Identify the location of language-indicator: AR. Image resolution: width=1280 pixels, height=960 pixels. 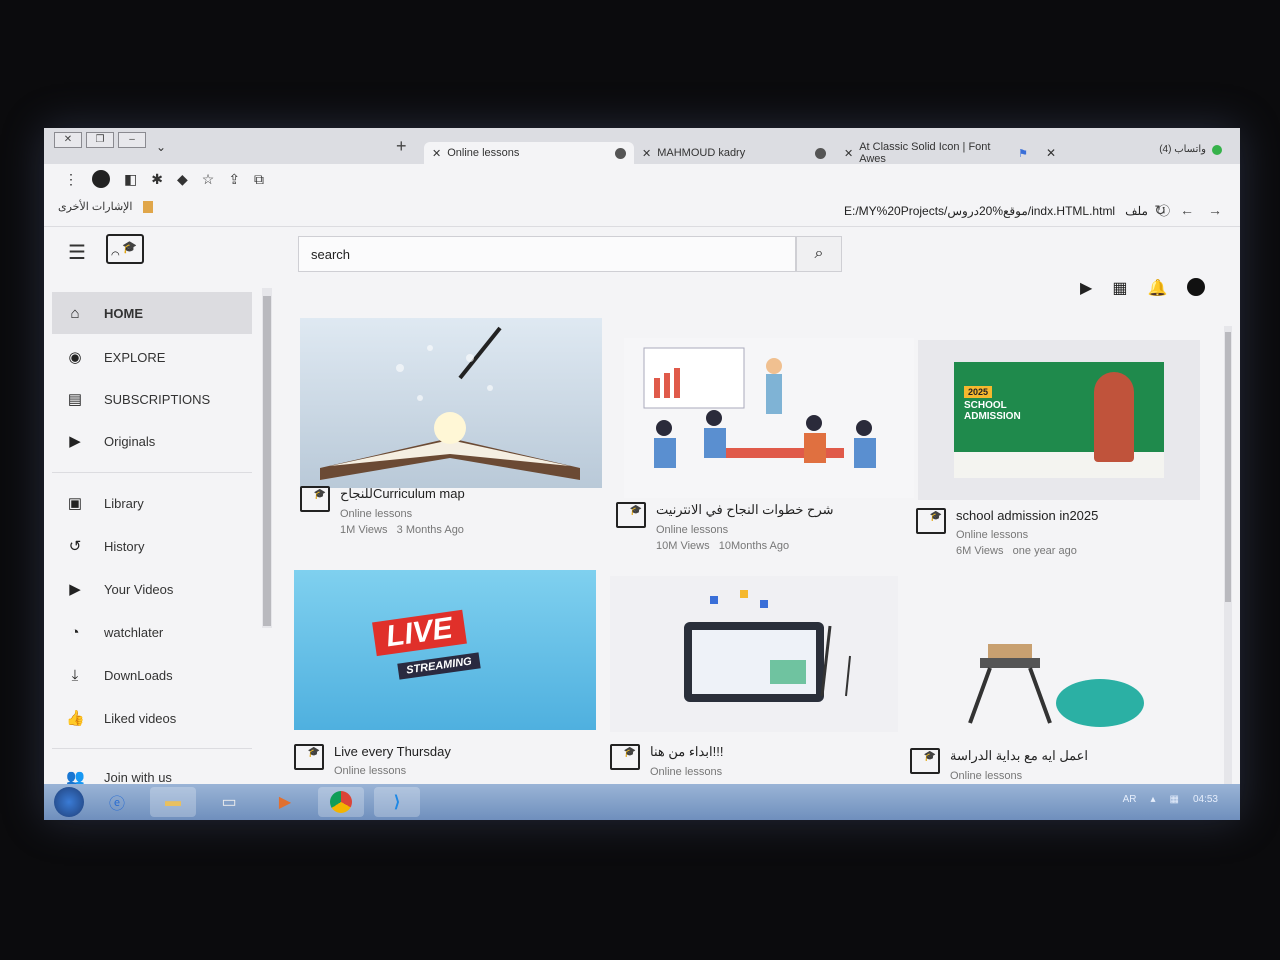
(1130, 799).